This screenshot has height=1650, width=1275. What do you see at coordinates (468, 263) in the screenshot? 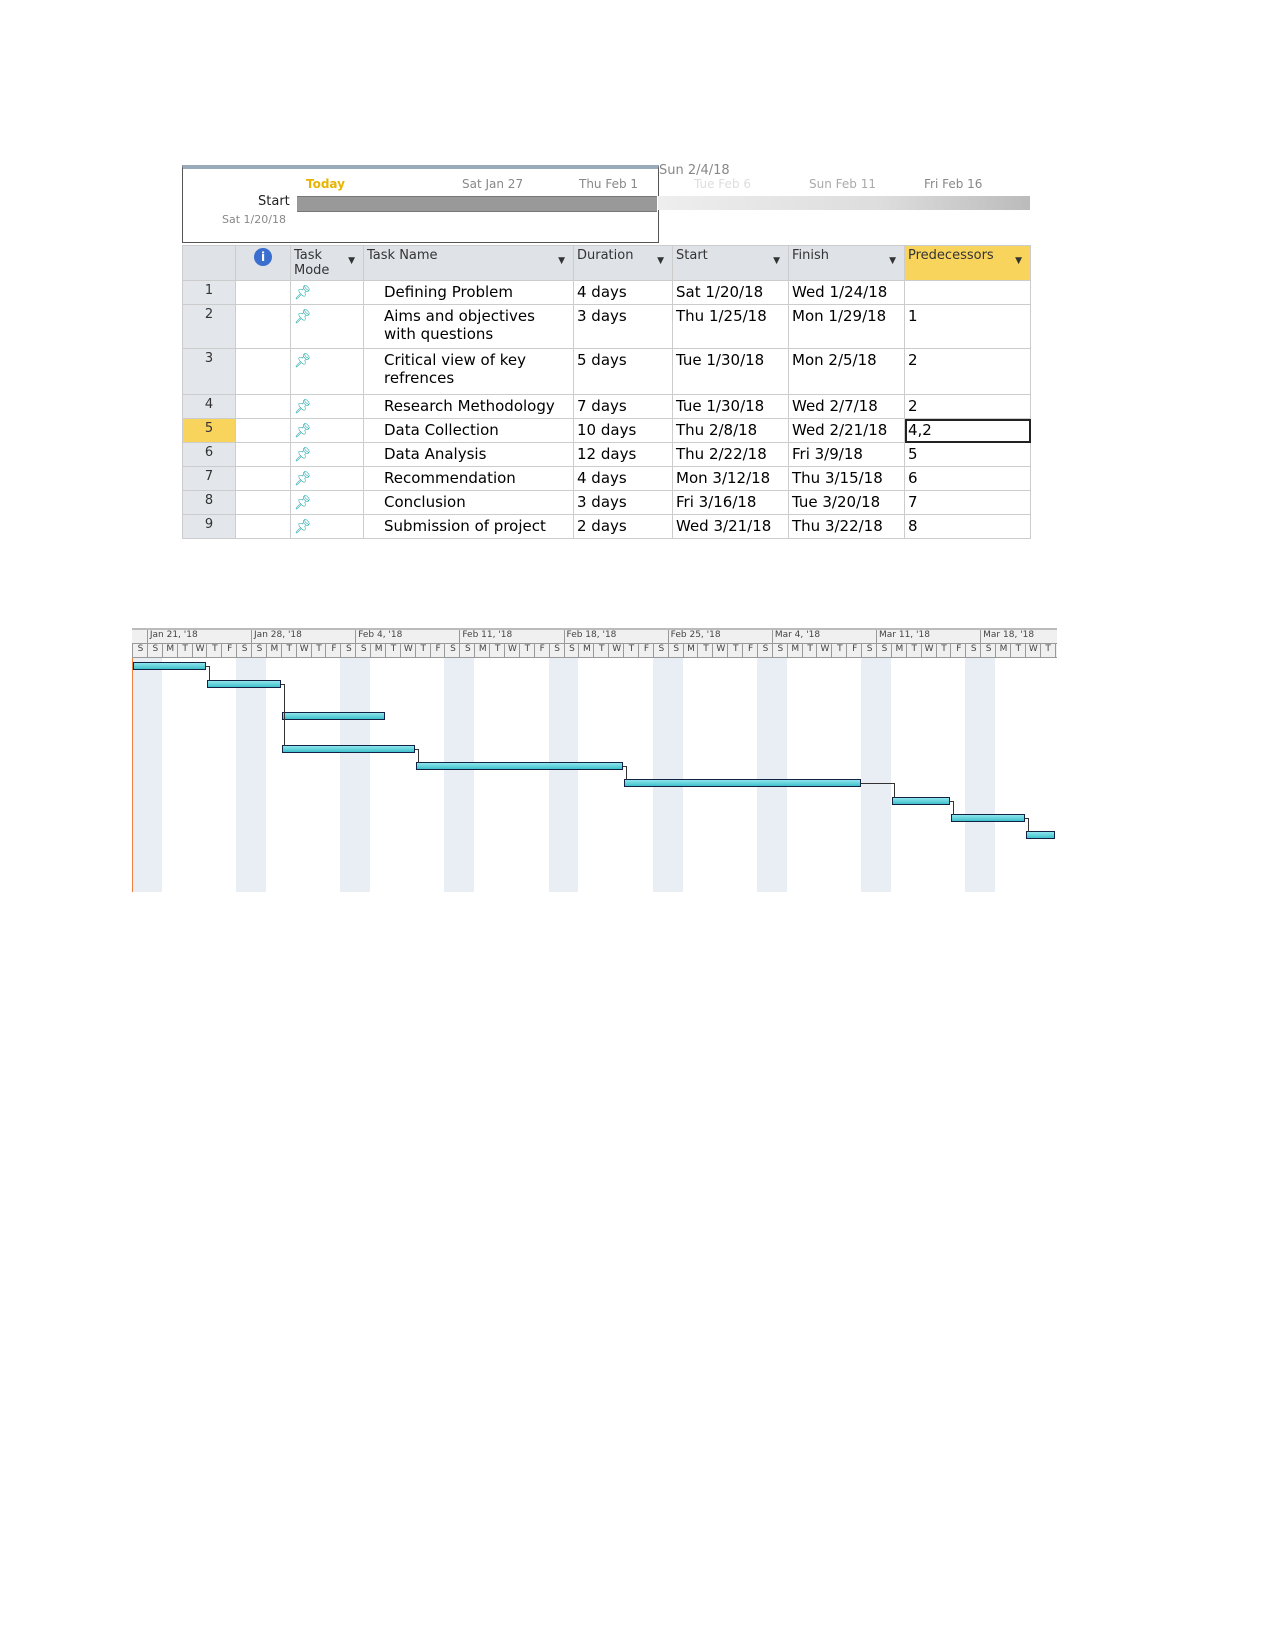
I see `task-name-header: Task Name ▼` at bounding box center [468, 263].